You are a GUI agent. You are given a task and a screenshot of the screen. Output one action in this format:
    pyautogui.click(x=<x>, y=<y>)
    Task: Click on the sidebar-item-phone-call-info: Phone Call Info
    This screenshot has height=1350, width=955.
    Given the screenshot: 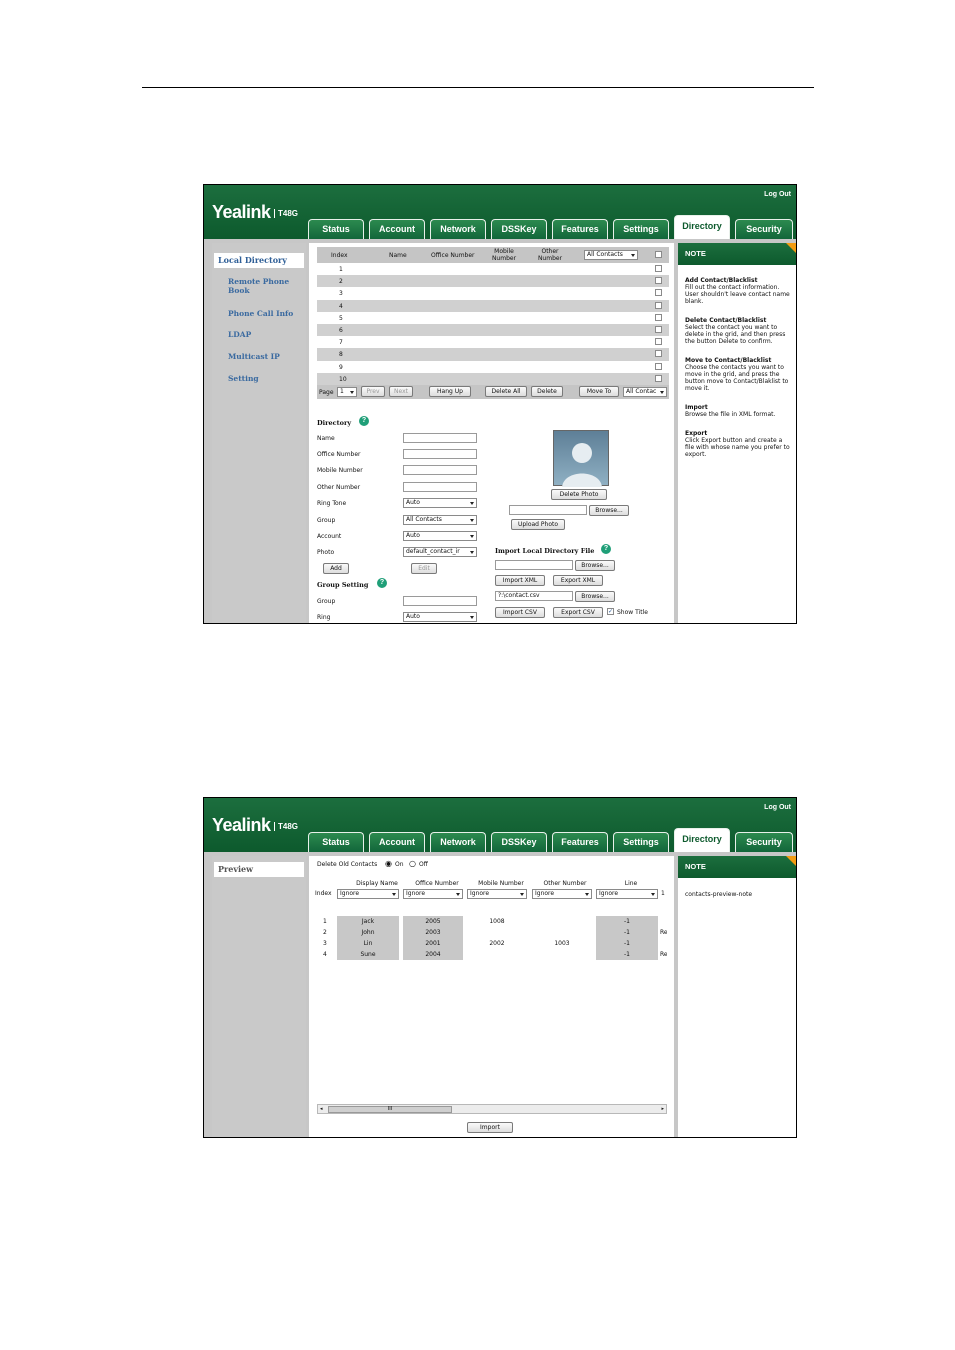 What is the action you would take?
    pyautogui.click(x=260, y=313)
    